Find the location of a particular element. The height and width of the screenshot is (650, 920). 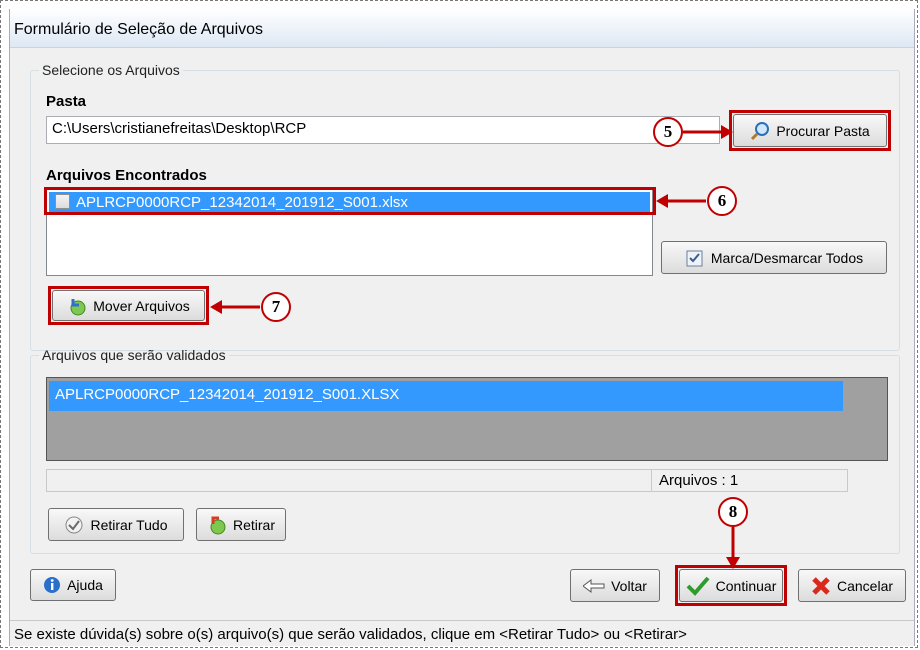

highlight-browse is located at coordinates (810, 130).